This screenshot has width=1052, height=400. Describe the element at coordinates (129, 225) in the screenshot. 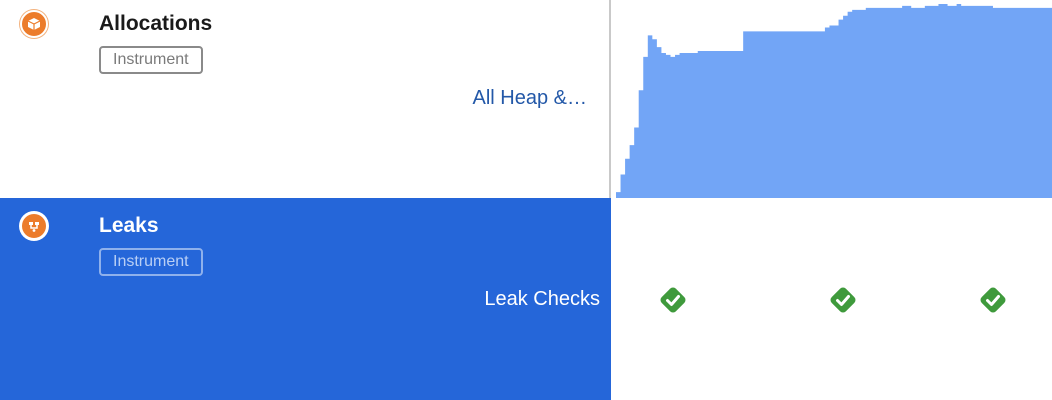

I see `track-title: Leaks` at that location.